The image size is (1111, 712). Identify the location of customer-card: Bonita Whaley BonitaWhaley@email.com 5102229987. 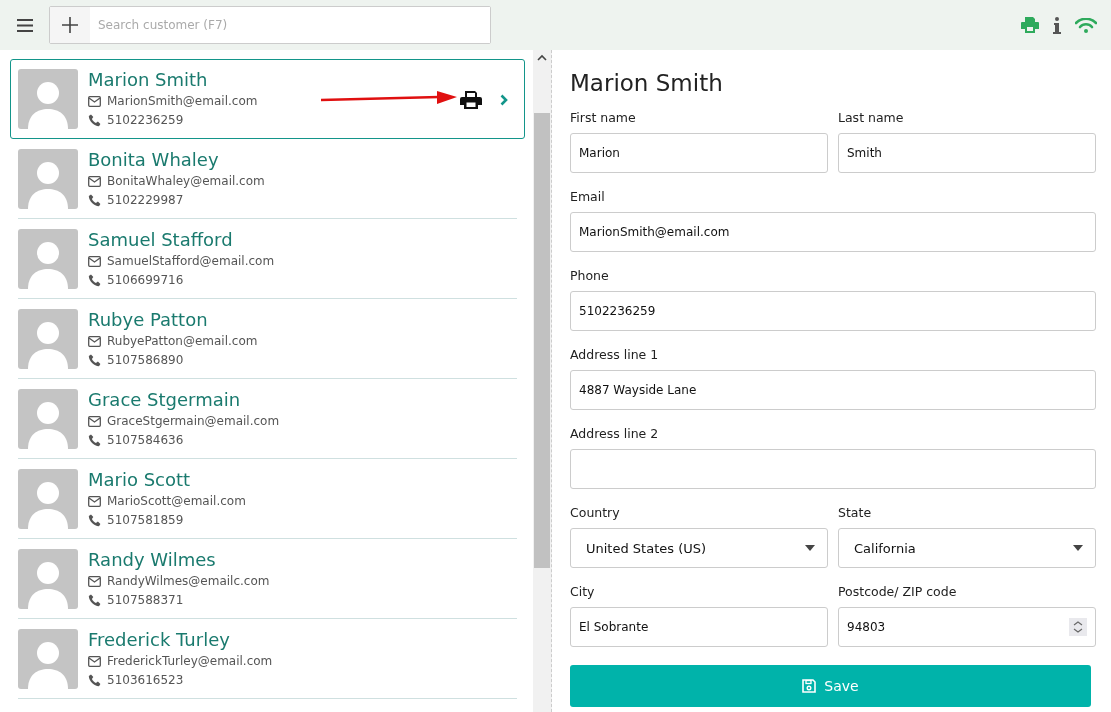
(267, 179).